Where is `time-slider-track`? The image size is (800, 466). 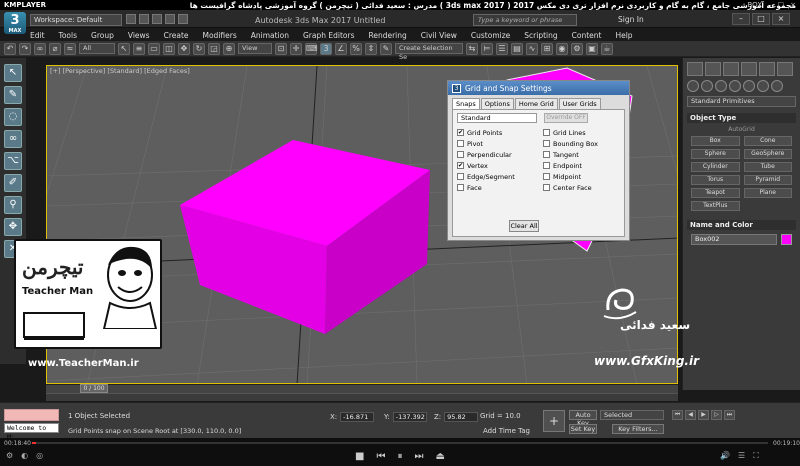
time-slider-track is located at coordinates (362, 388).